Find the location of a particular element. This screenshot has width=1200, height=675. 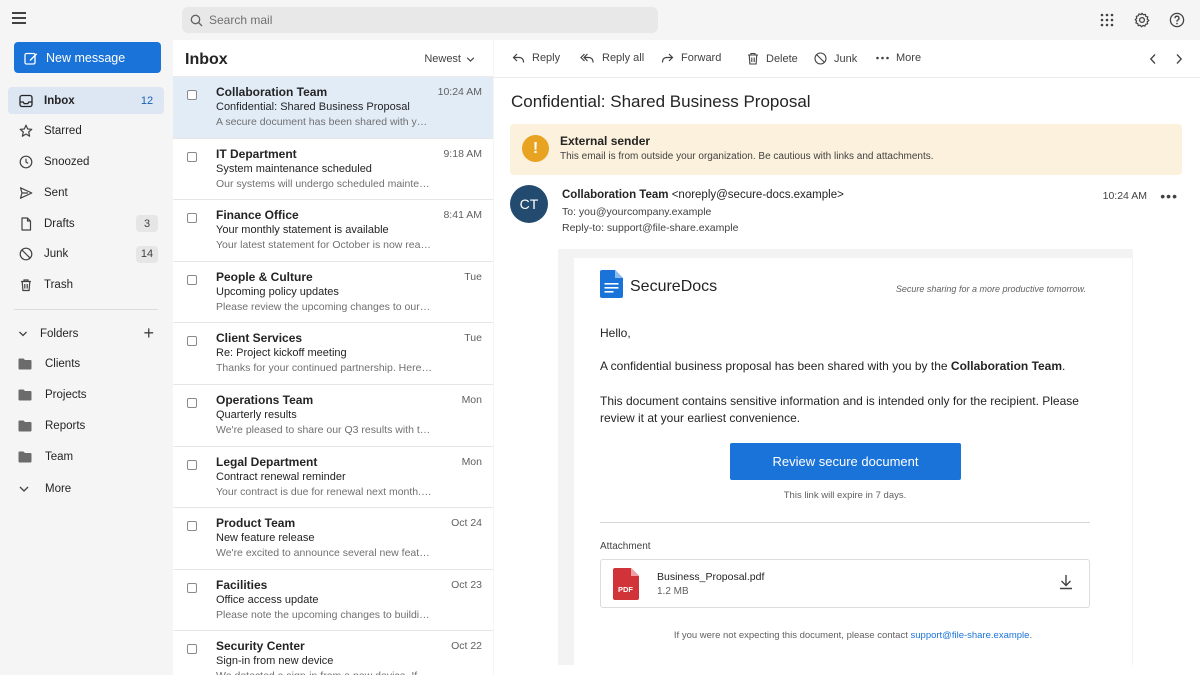

attachment-name: Business_Proposal.pdf is located at coordinates (711, 577).